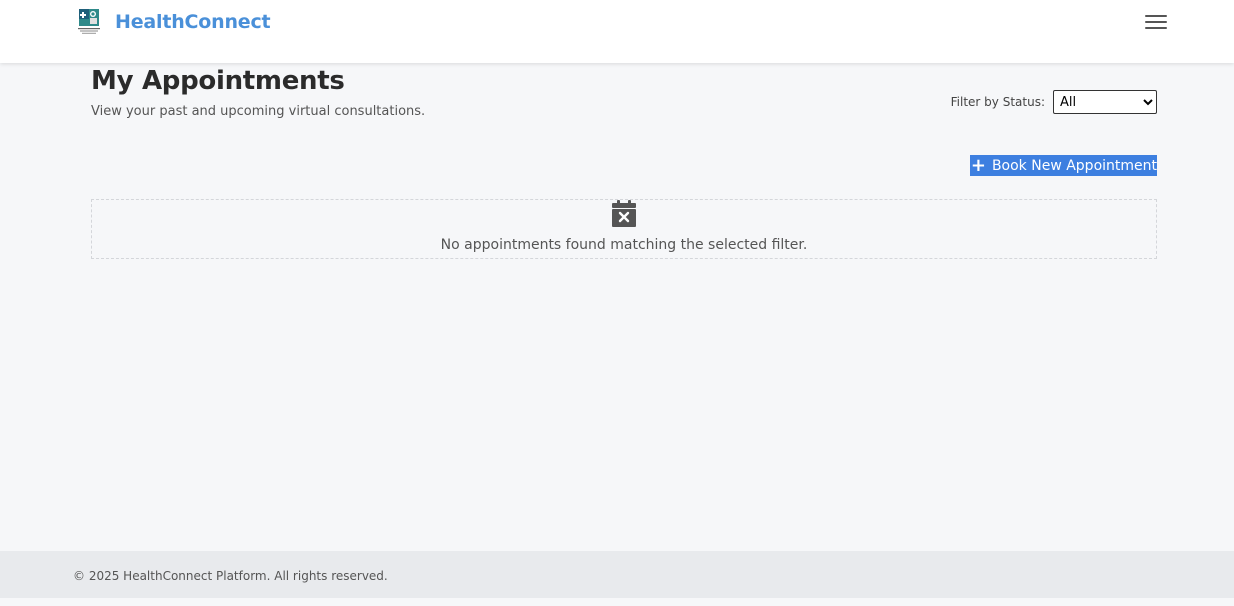  What do you see at coordinates (624, 213) in the screenshot?
I see `calendar-x-icon` at bounding box center [624, 213].